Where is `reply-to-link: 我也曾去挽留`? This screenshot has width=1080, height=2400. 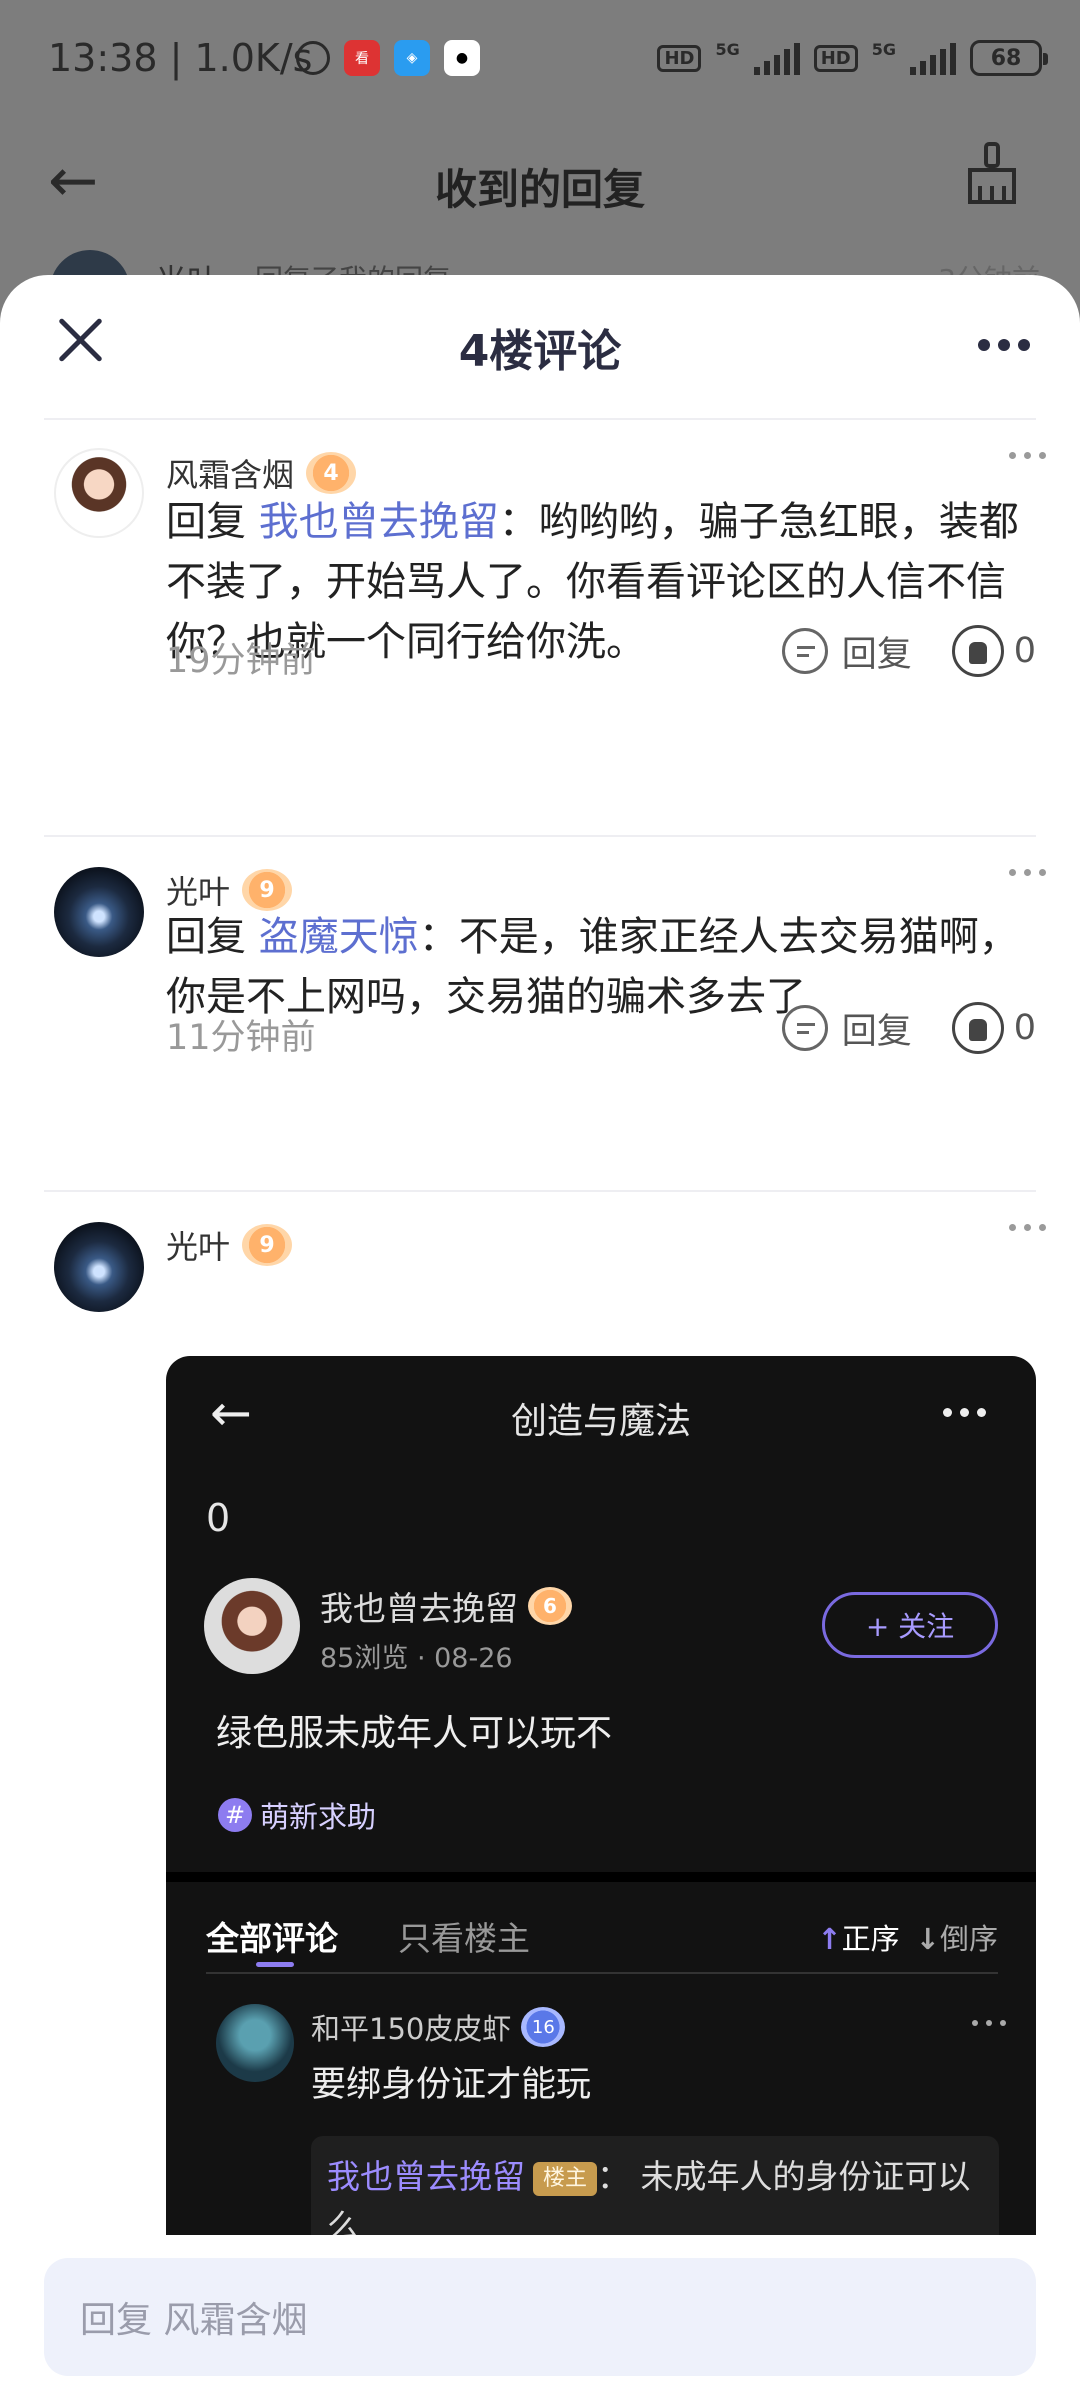 reply-to-link: 我也曾去挽留 is located at coordinates (379, 522).